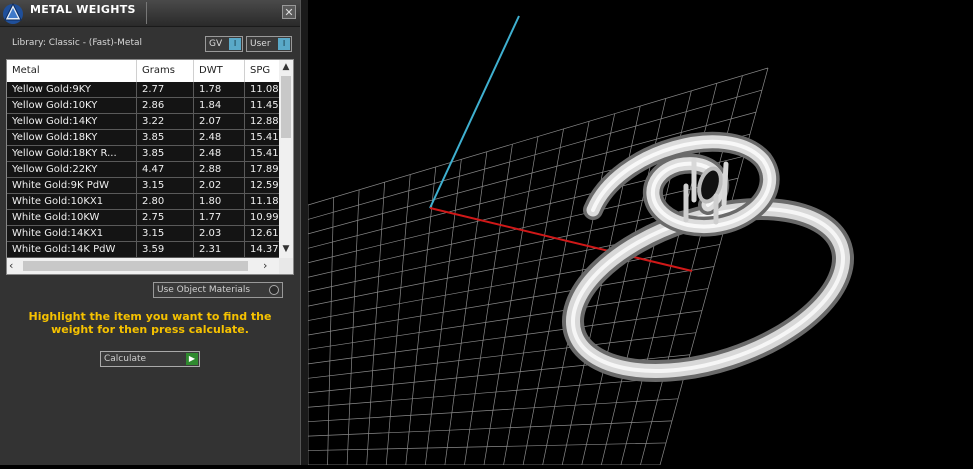 The height and width of the screenshot is (469, 973). I want to click on cell-dwt: 2.88, so click(219, 169).